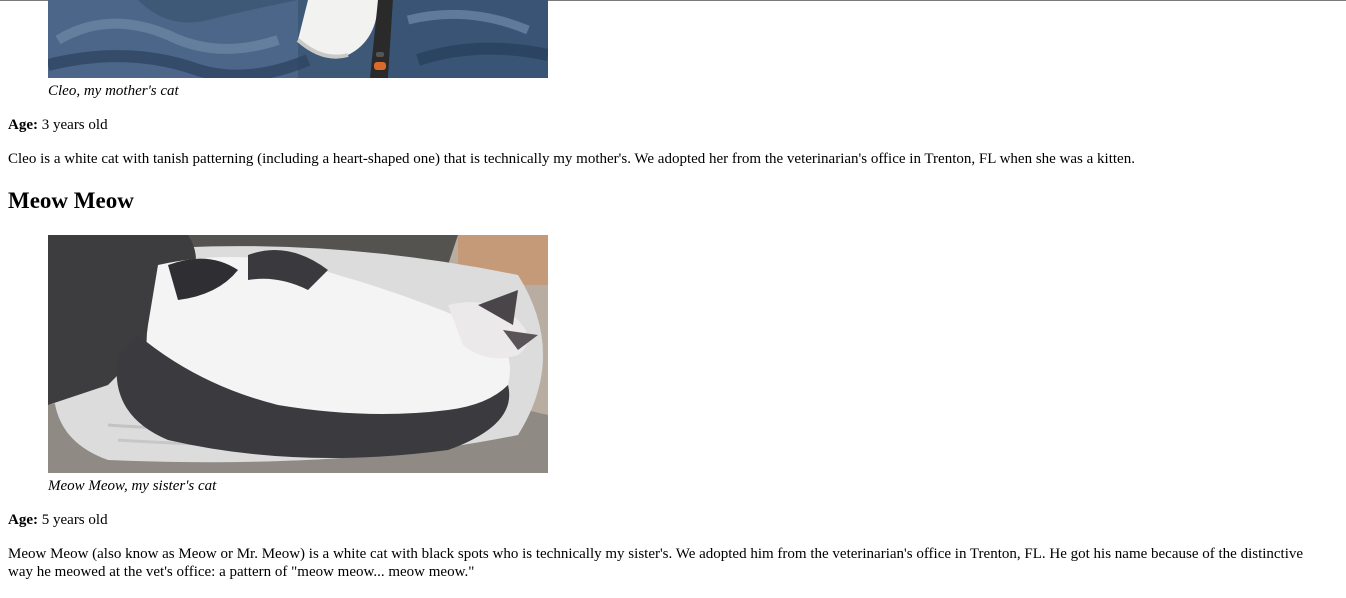  I want to click on meow-meow-age-label: Age:, so click(23, 520).